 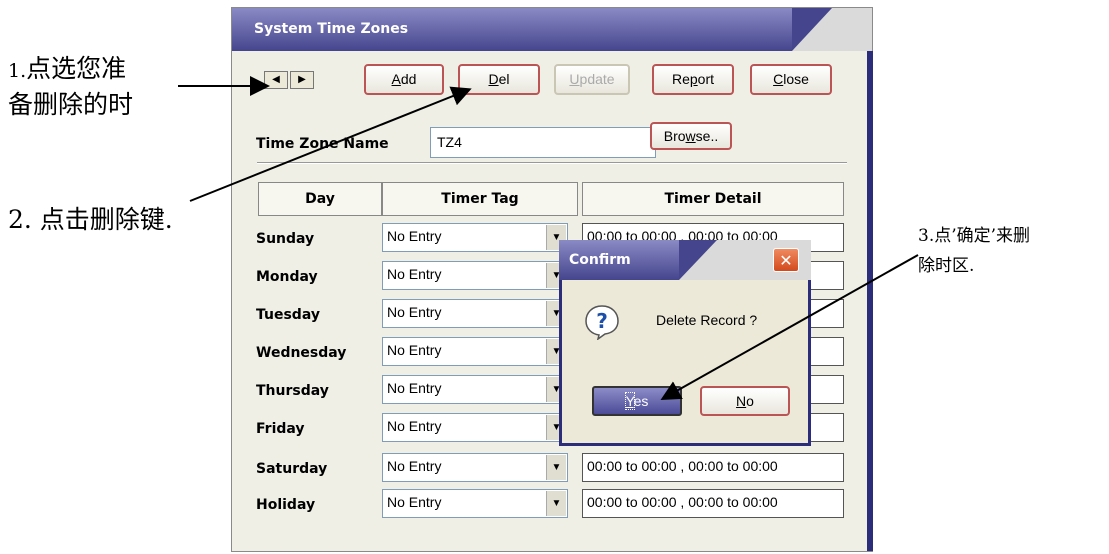 What do you see at coordinates (301, 353) in the screenshot?
I see `day-label-wednesday: Wednesday` at bounding box center [301, 353].